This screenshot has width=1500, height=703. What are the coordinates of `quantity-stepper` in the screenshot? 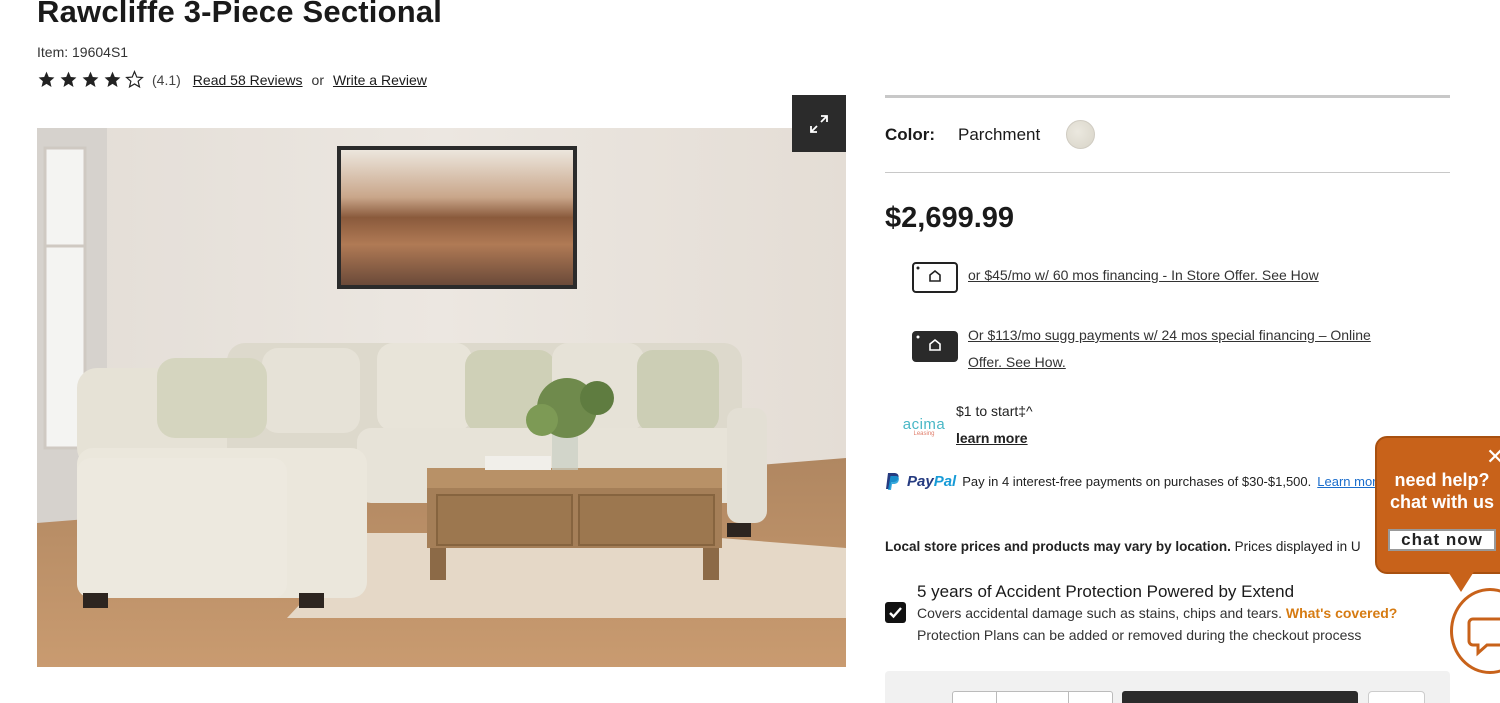 It's located at (1032, 697).